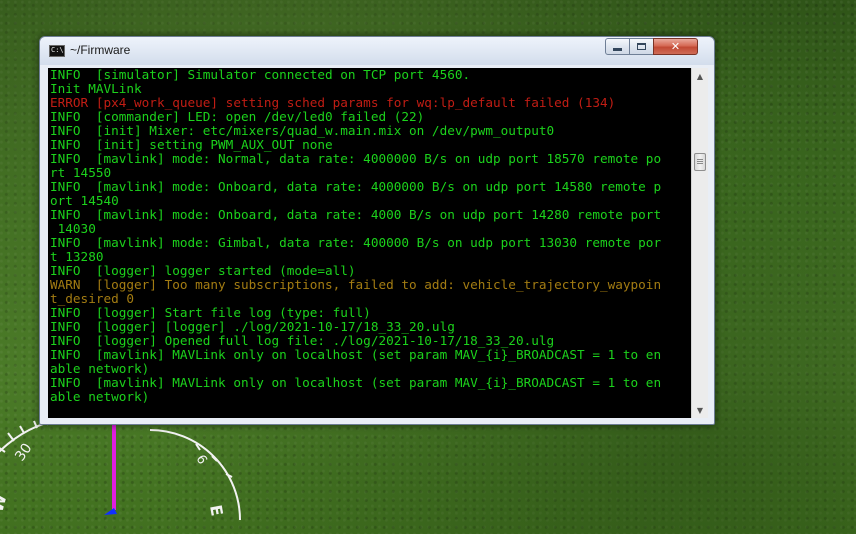 The height and width of the screenshot is (534, 856). I want to click on maximize-icon, so click(641, 46).